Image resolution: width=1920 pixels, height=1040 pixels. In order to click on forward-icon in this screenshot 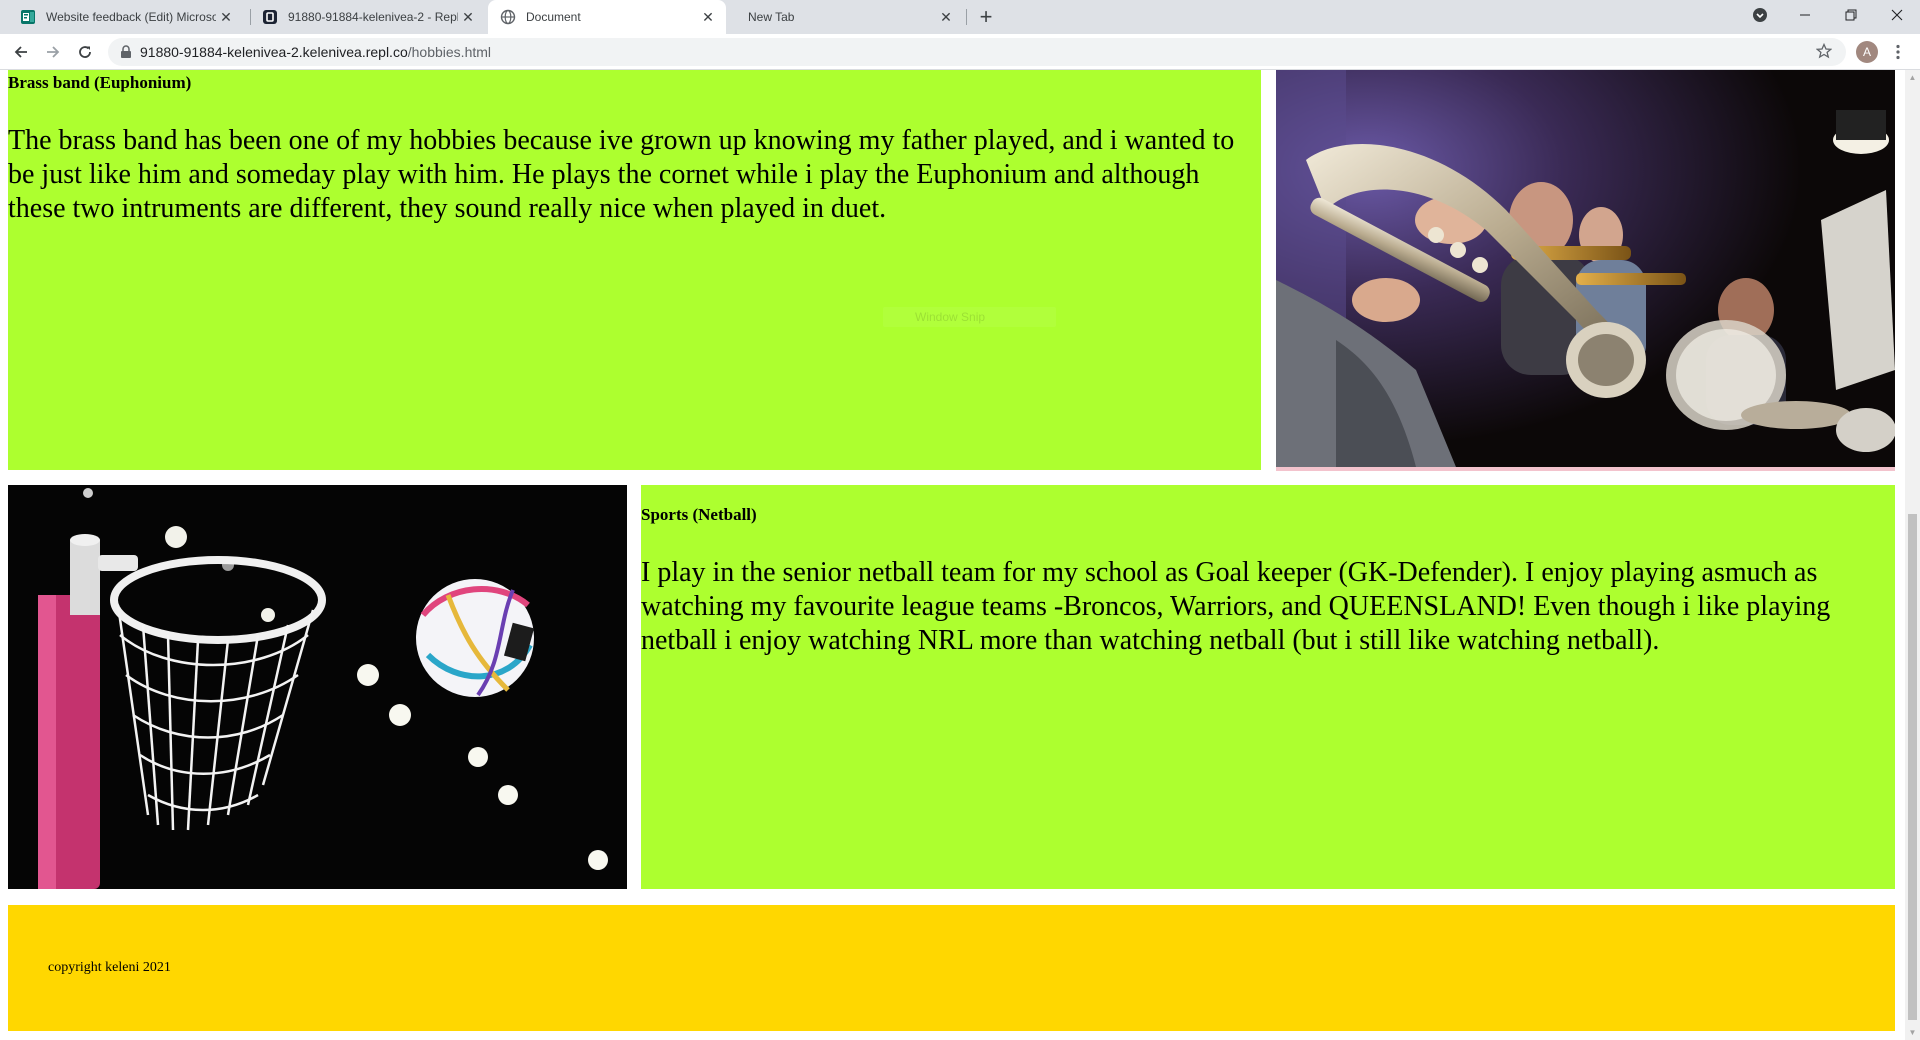, I will do `click(53, 52)`.